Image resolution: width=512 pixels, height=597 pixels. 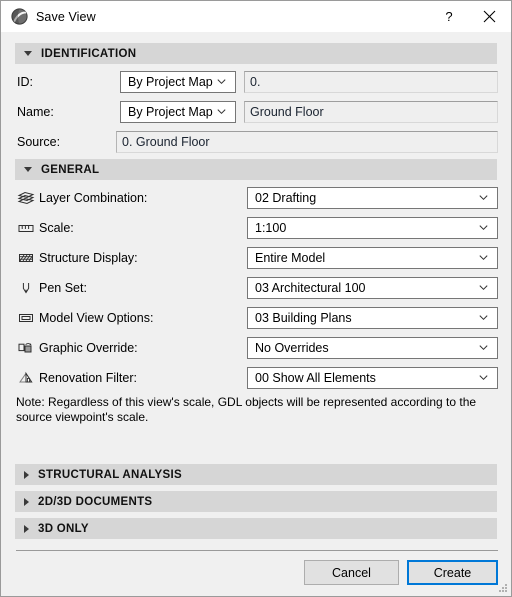 I want to click on label-structure-display: Structure Display:, so click(x=88, y=258).